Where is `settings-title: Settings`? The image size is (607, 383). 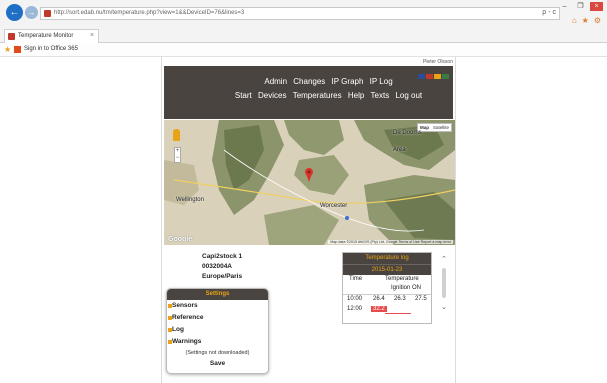
settings-title: Settings is located at coordinates (217, 294).